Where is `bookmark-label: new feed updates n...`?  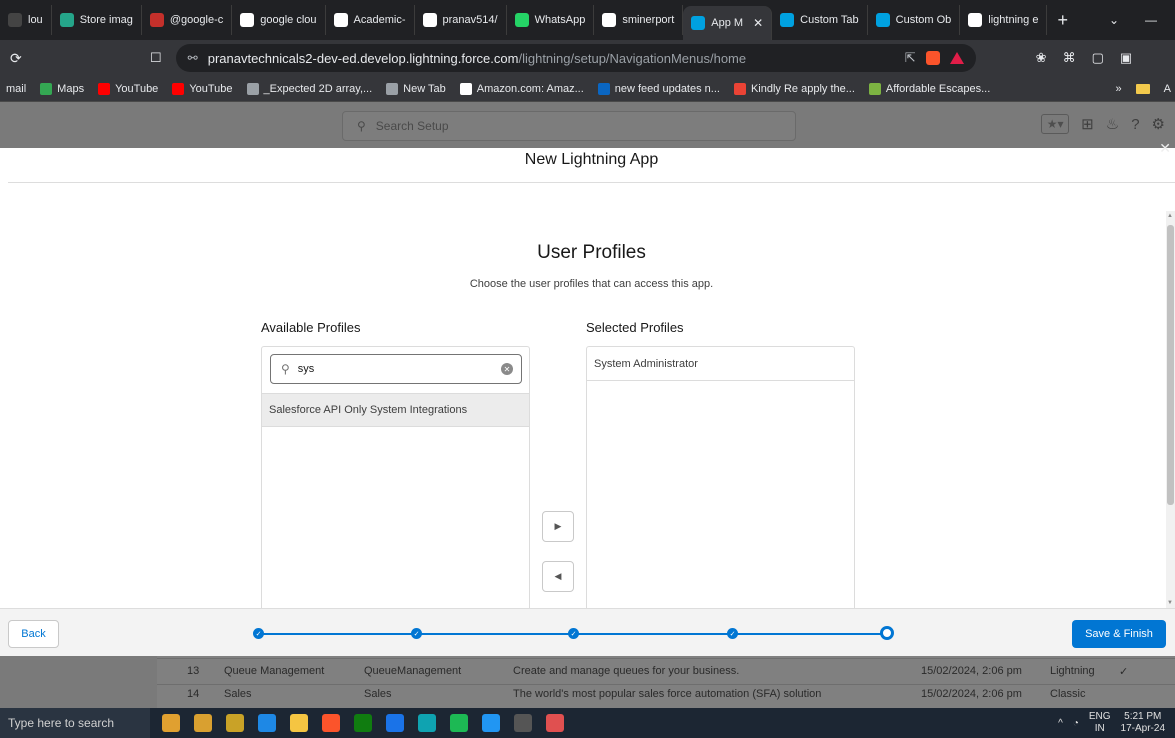
bookmark-label: new feed updates n... is located at coordinates (667, 88).